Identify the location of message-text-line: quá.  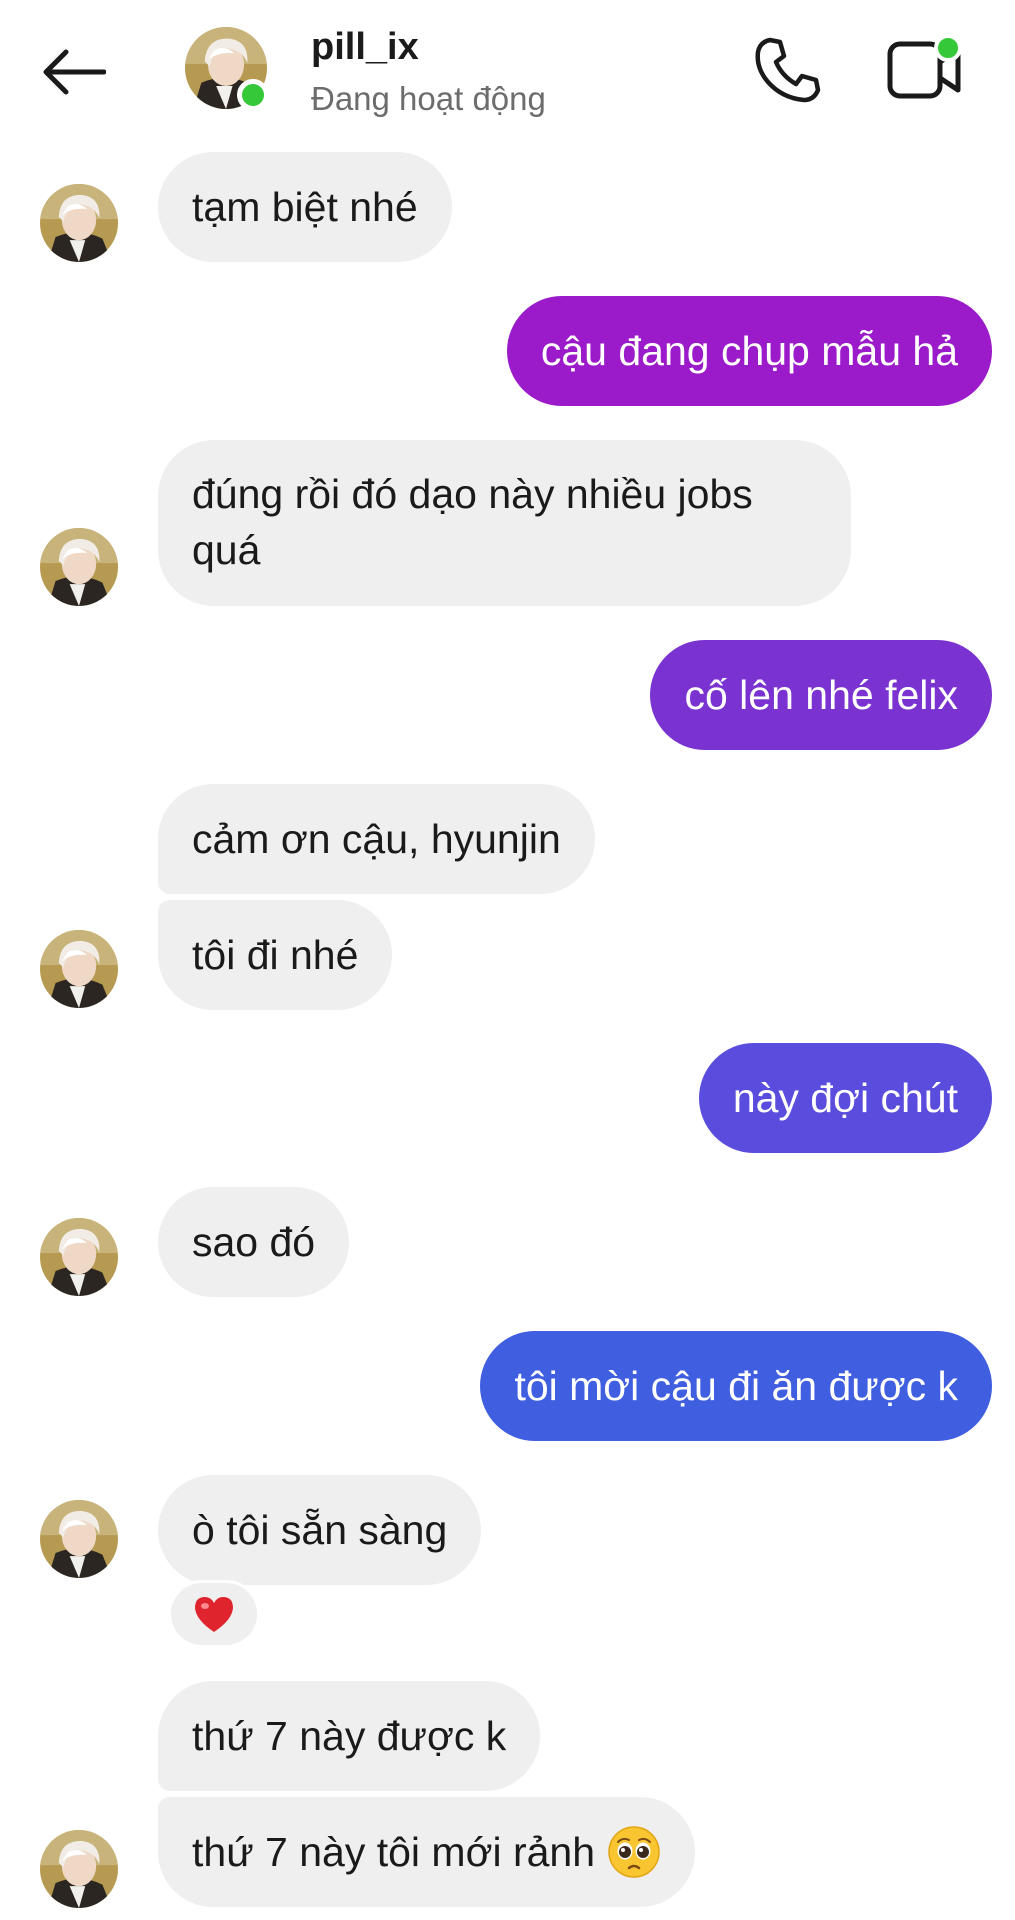
(226, 550).